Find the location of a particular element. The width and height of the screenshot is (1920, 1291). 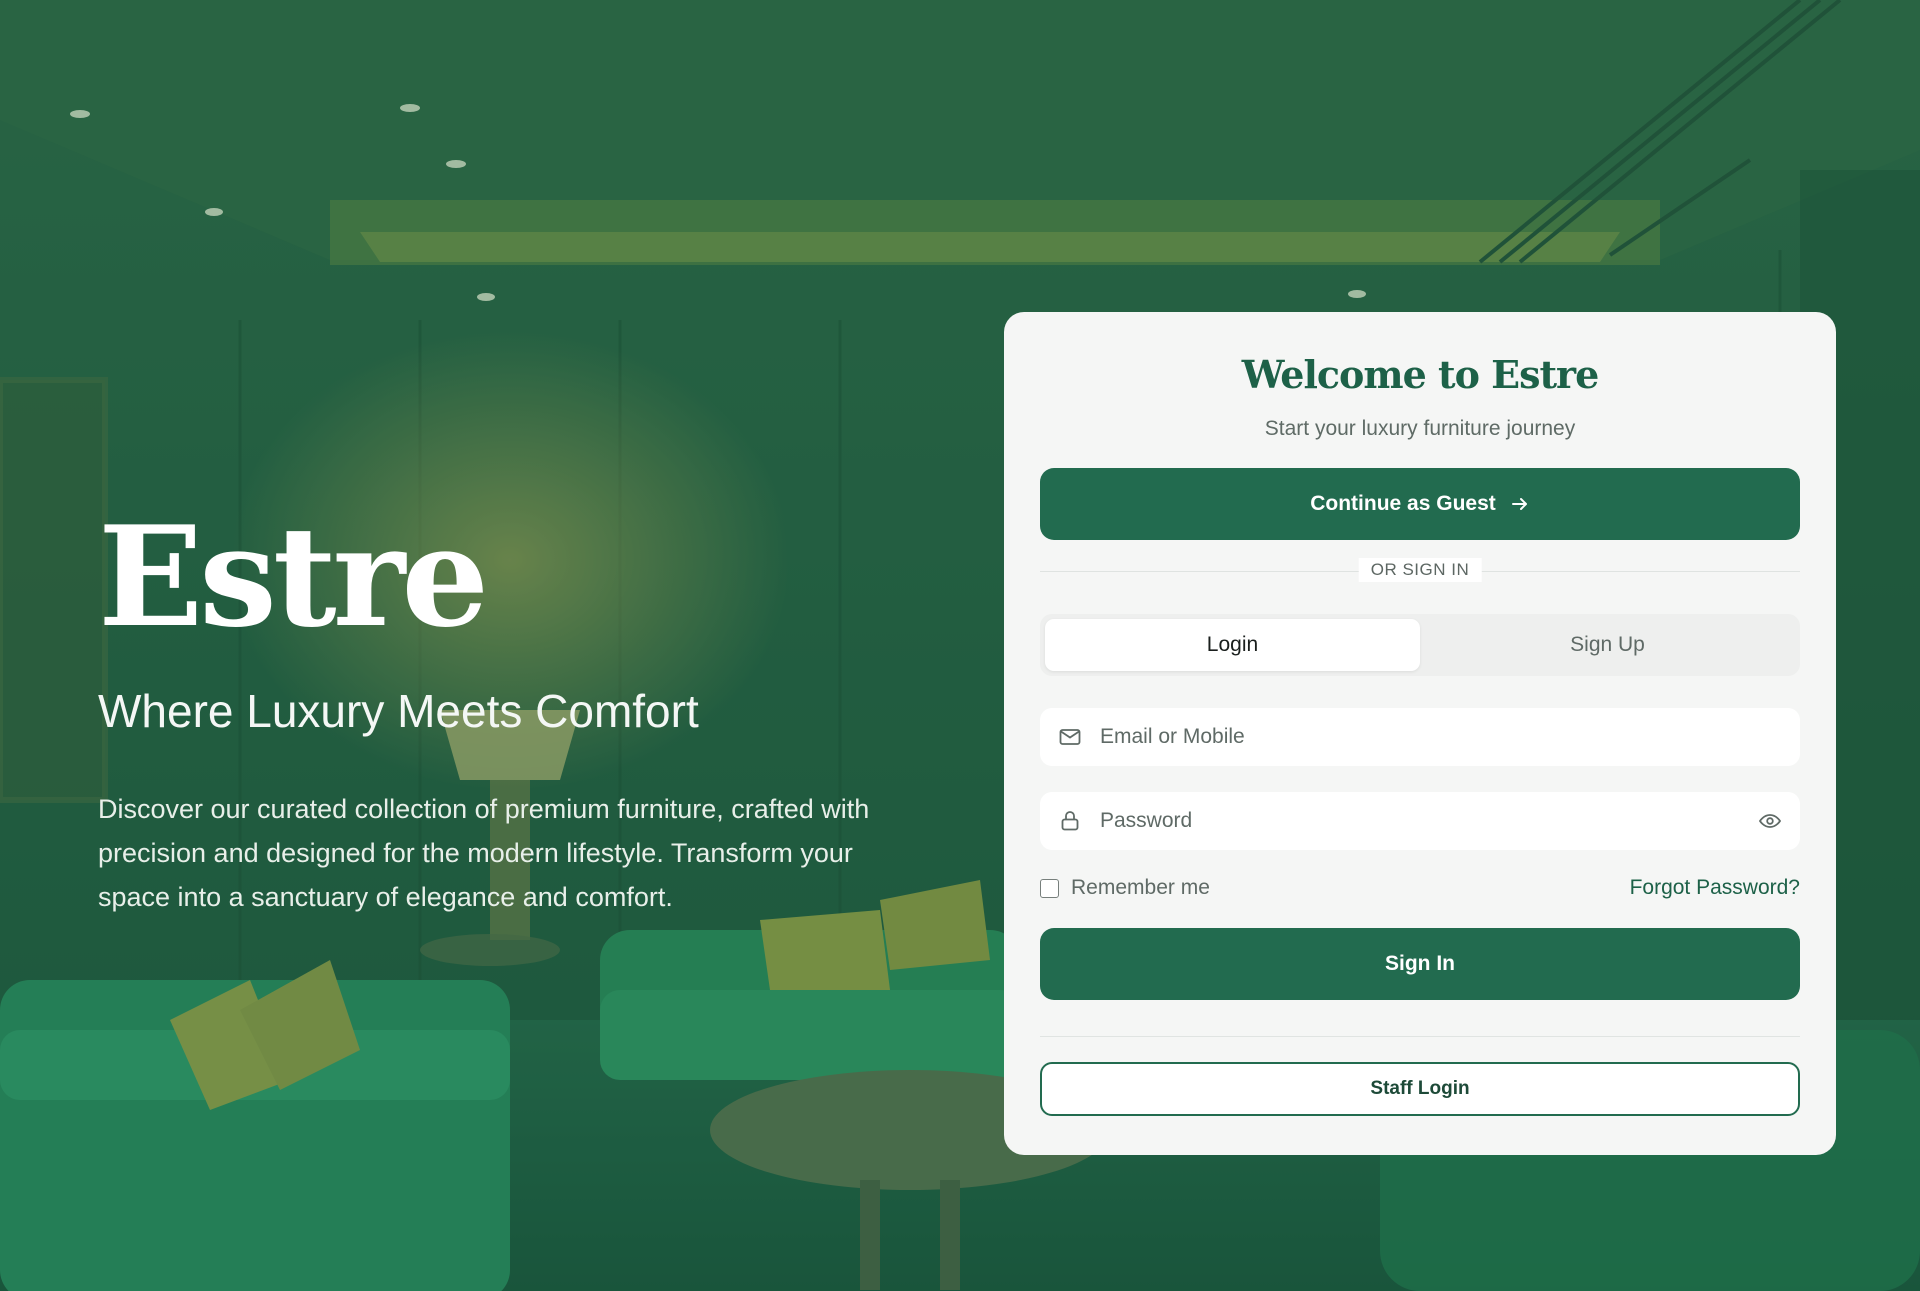

eye-icon is located at coordinates (1770, 821).